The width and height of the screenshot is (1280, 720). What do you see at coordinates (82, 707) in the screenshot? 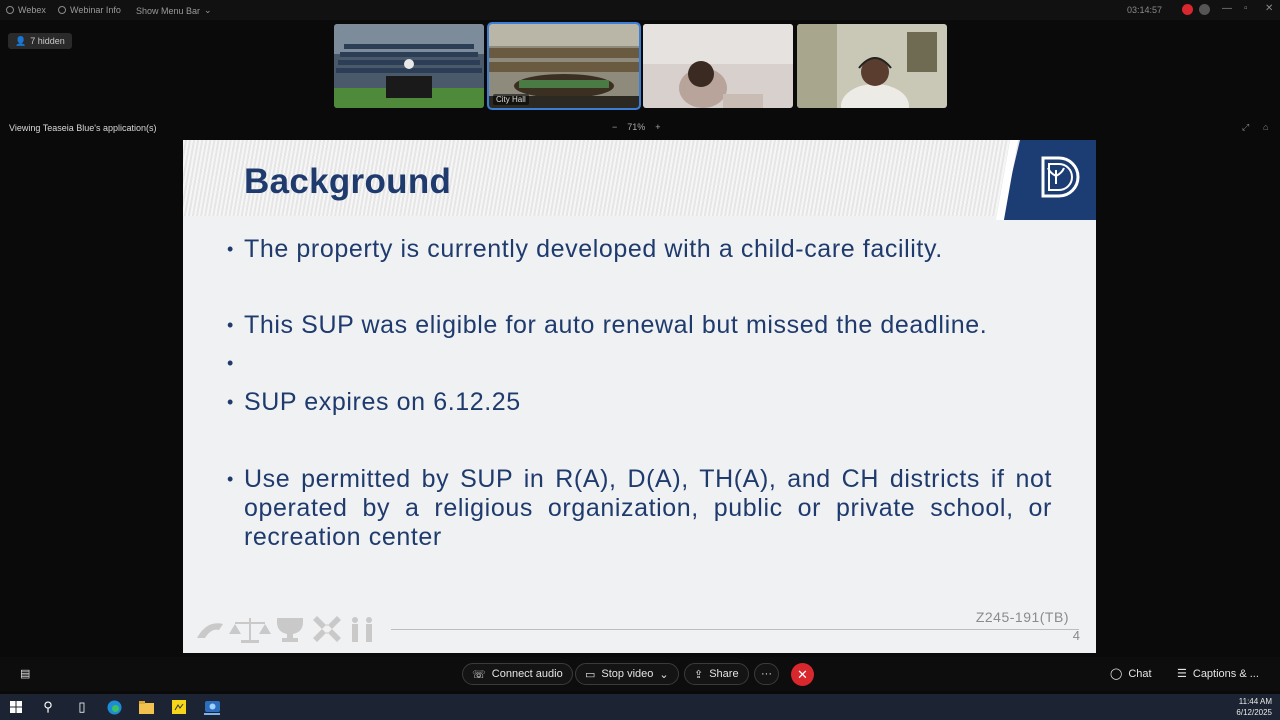
I see `file-icon: ▯` at bounding box center [82, 707].